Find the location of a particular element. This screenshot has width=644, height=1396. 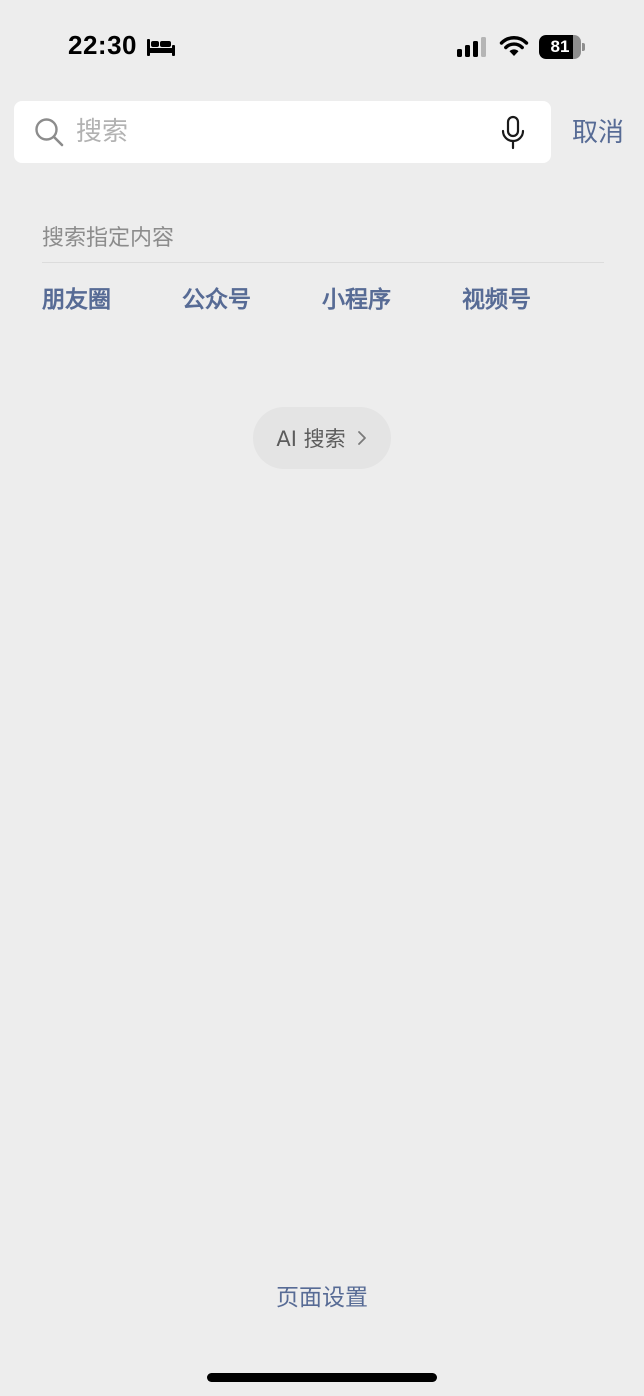

search-icon is located at coordinates (49, 132).